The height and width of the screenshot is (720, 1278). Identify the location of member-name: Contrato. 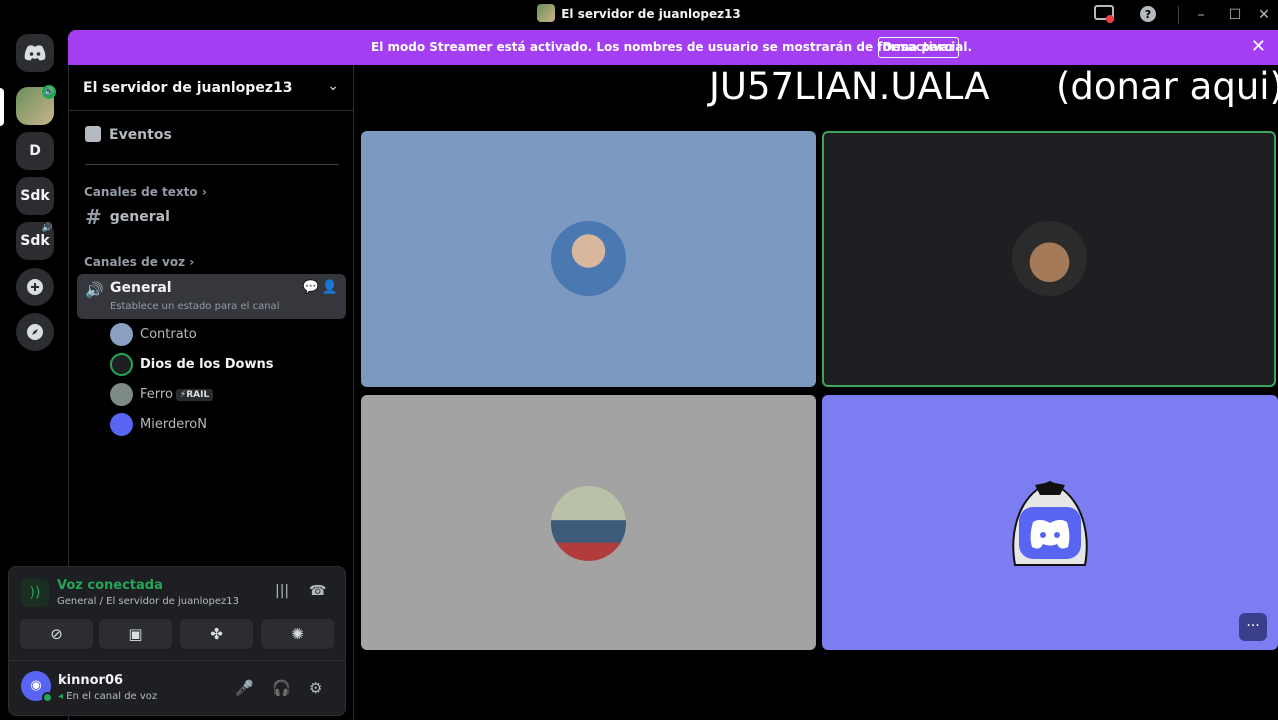
(168, 334).